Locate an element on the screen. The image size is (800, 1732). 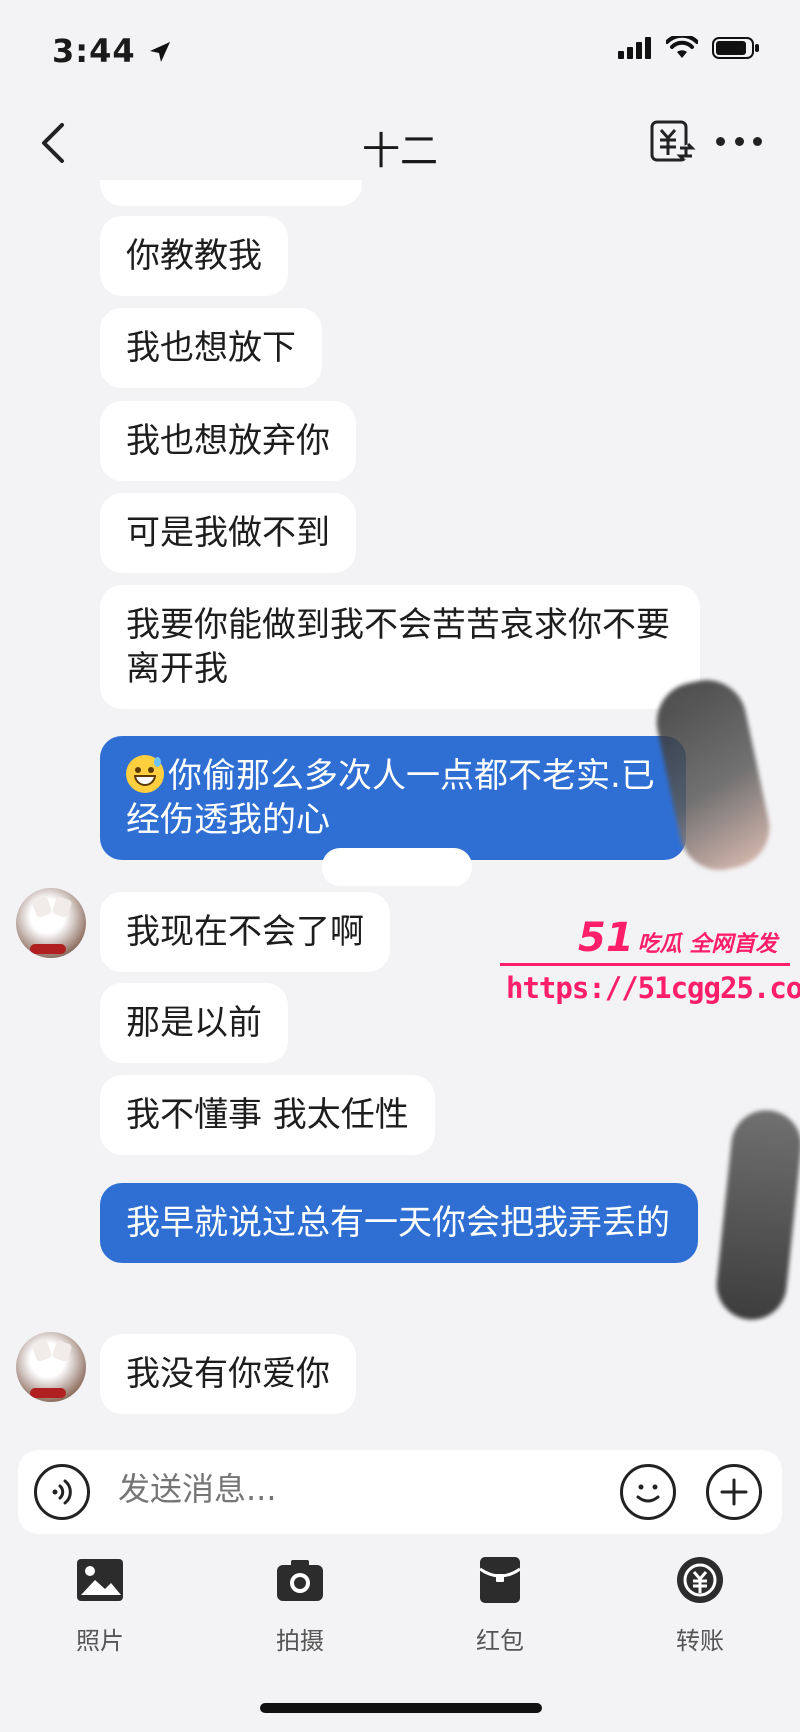
message-bubble-received: 那是以前 is located at coordinates (194, 1023).